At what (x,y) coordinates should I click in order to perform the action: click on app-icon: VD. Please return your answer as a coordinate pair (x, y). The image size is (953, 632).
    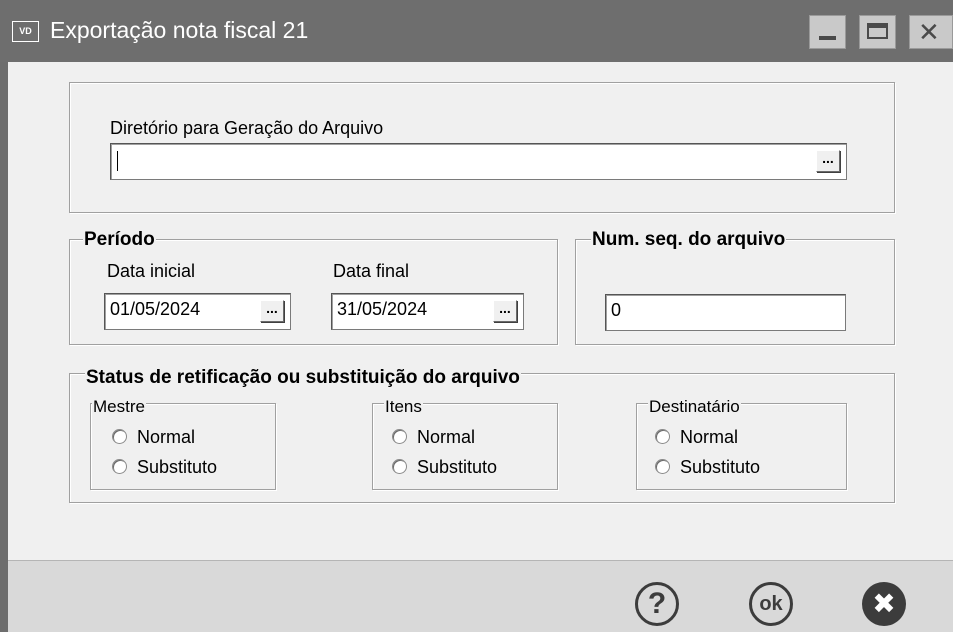
    Looking at the image, I should click on (25, 31).